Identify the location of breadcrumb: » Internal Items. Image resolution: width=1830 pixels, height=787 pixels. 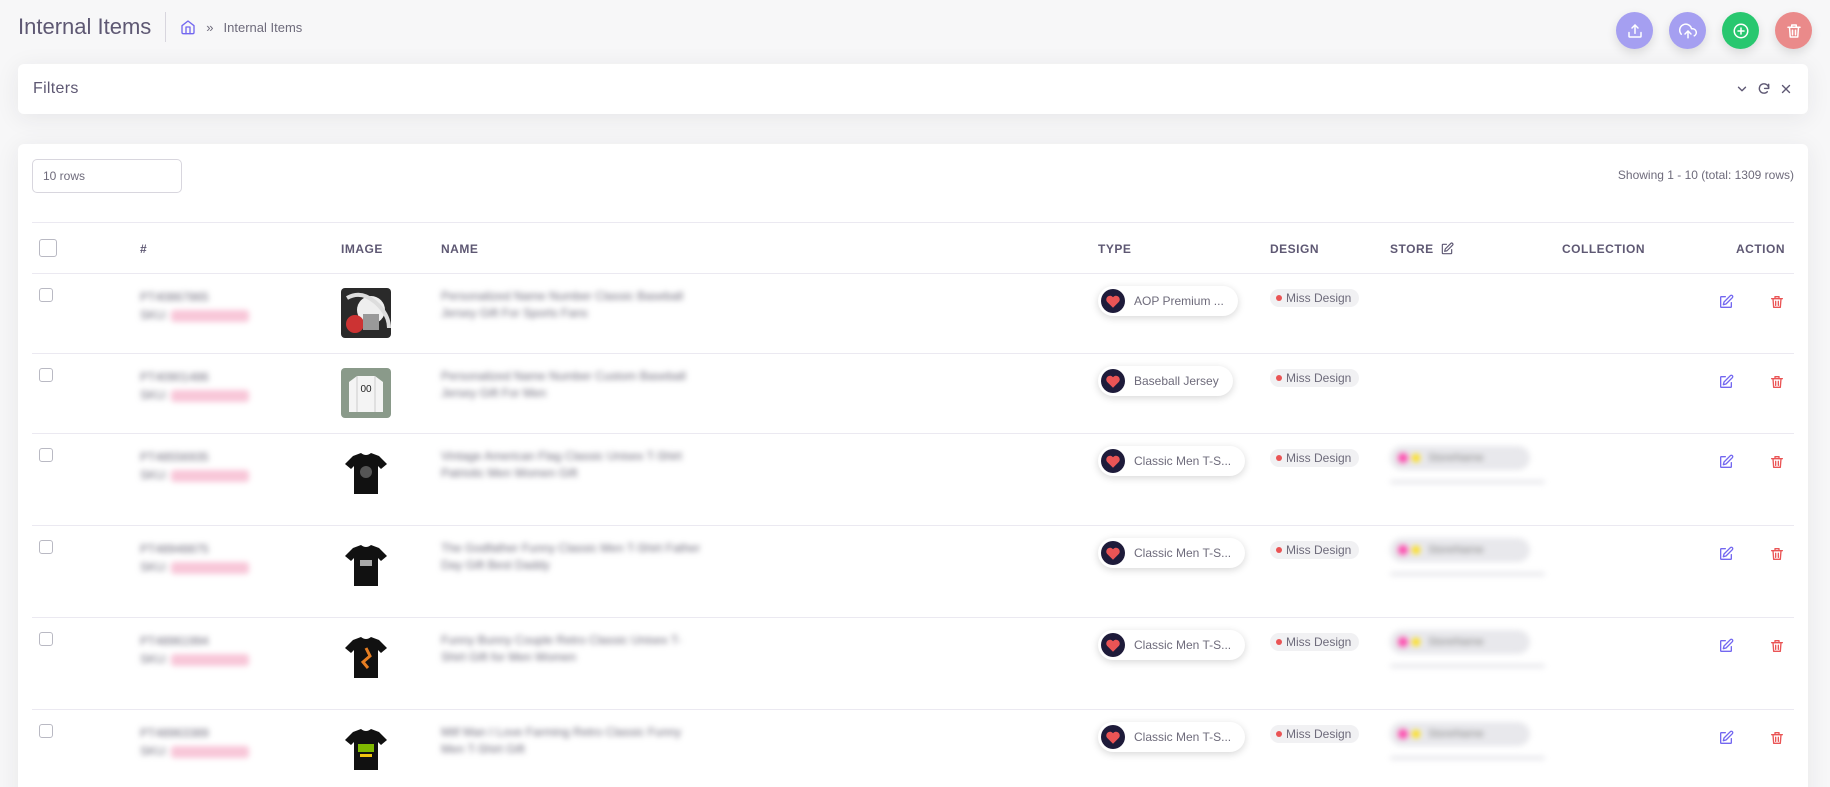
(241, 27).